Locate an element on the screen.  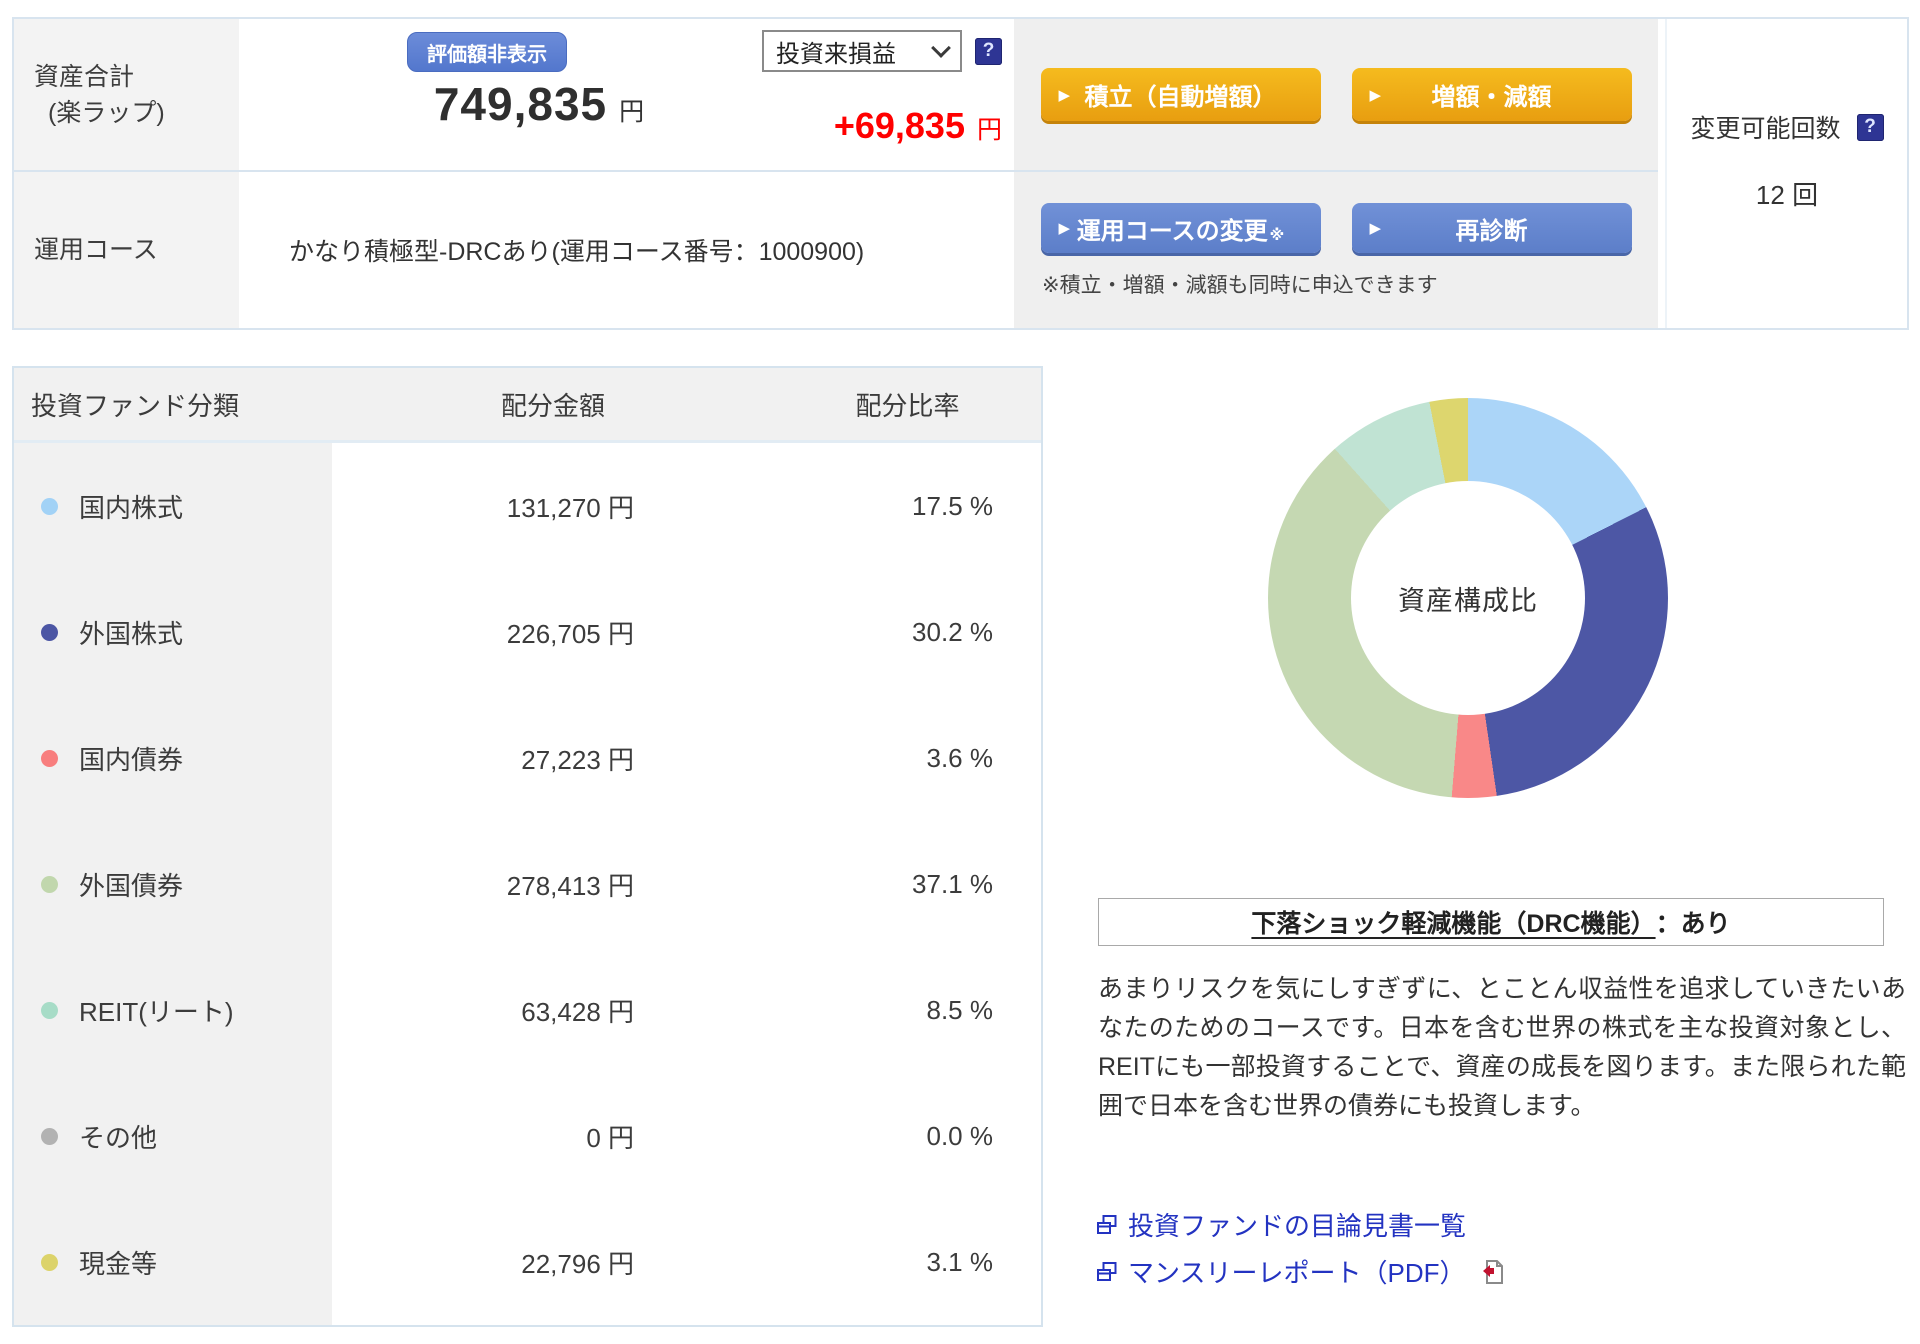
change-count-row: 変更可能回数 ? is located at coordinates (1787, 127).